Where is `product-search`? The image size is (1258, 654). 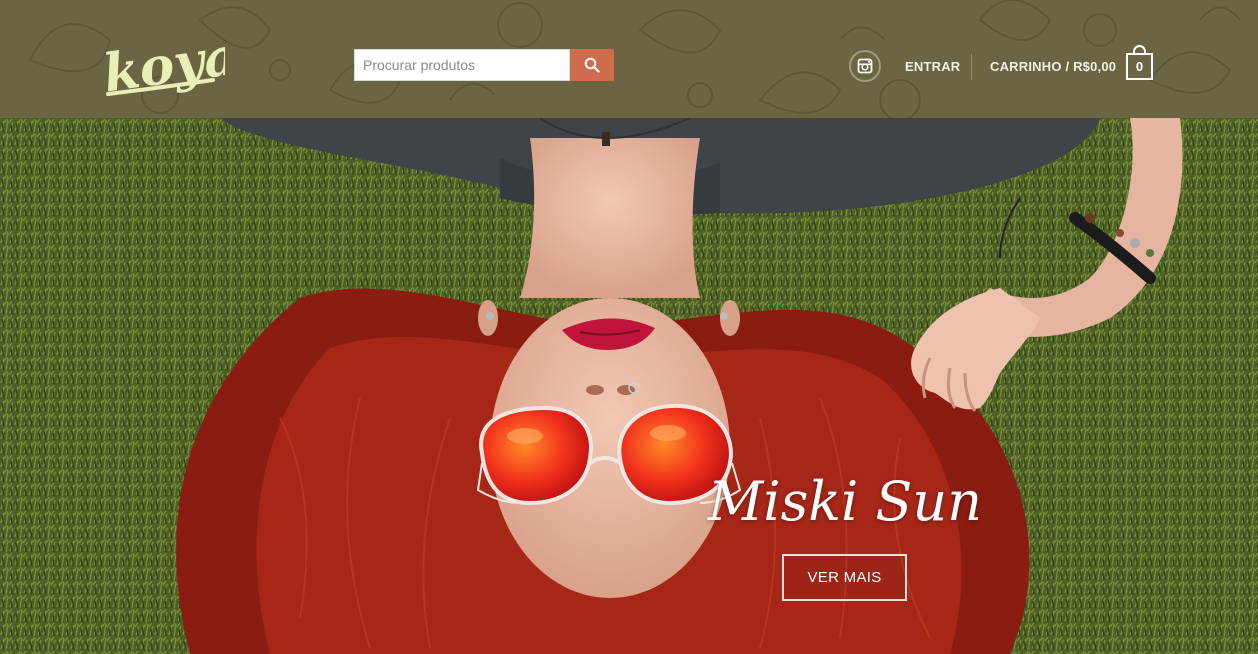
product-search is located at coordinates (484, 65).